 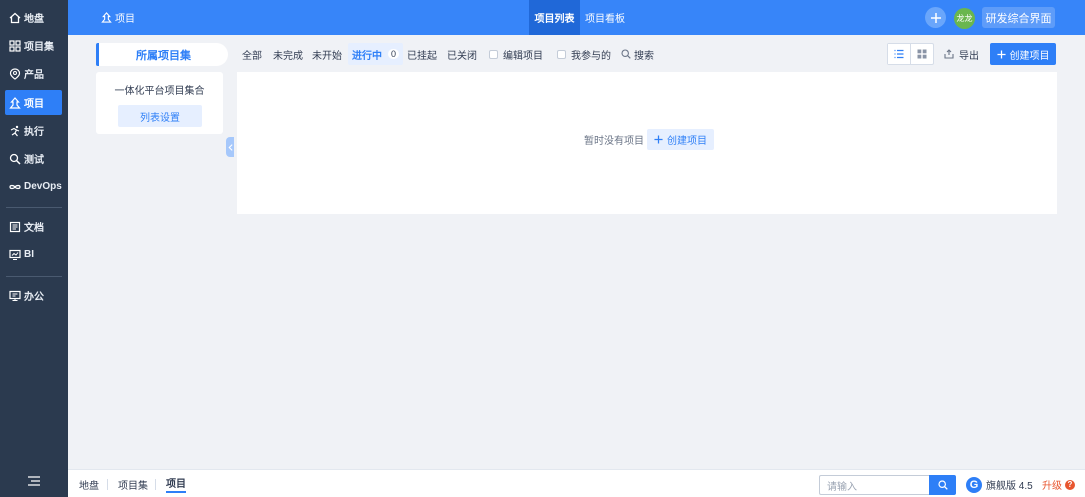 What do you see at coordinates (394, 54) in the screenshot?
I see `count-badge: 0` at bounding box center [394, 54].